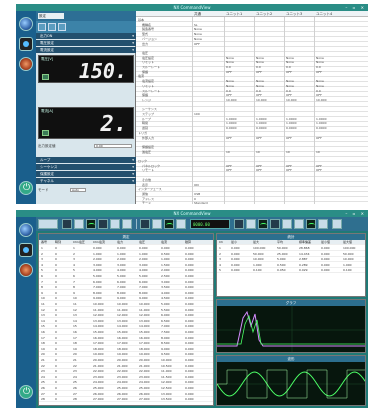 Image resolution: width=368 pixels, height=408 pixels. Describe the element at coordinates (143, 270) in the screenshot. I see `table-cell: 4.000` at that location.